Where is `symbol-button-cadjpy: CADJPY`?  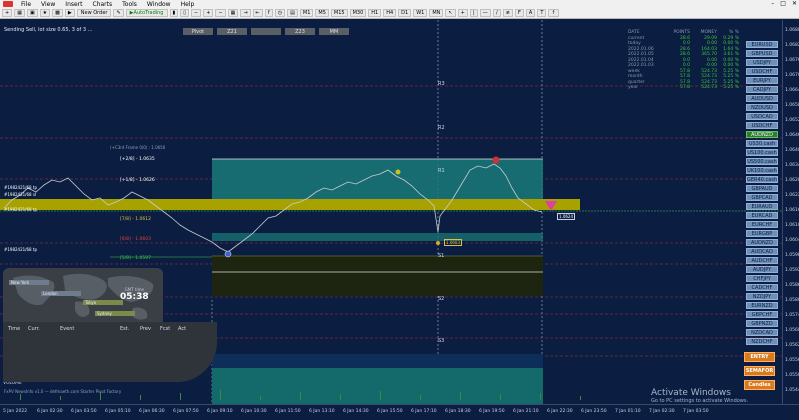 symbol-button-cadjpy: CADJPY is located at coordinates (762, 89).